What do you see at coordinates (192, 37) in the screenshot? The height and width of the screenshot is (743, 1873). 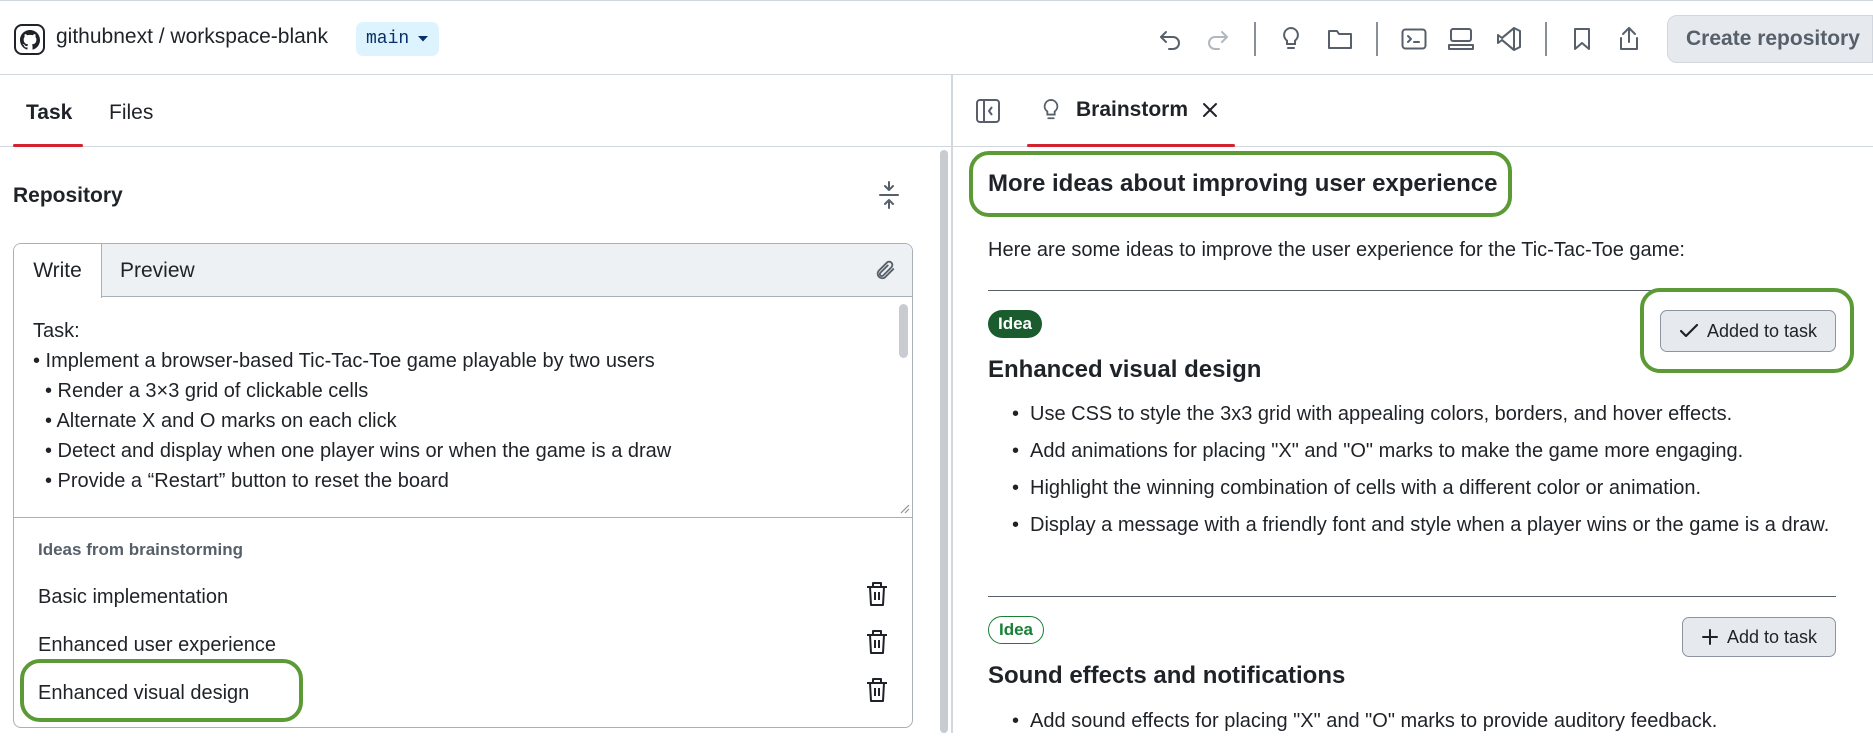 I see `repo-path: githubnext / workspace-blank` at bounding box center [192, 37].